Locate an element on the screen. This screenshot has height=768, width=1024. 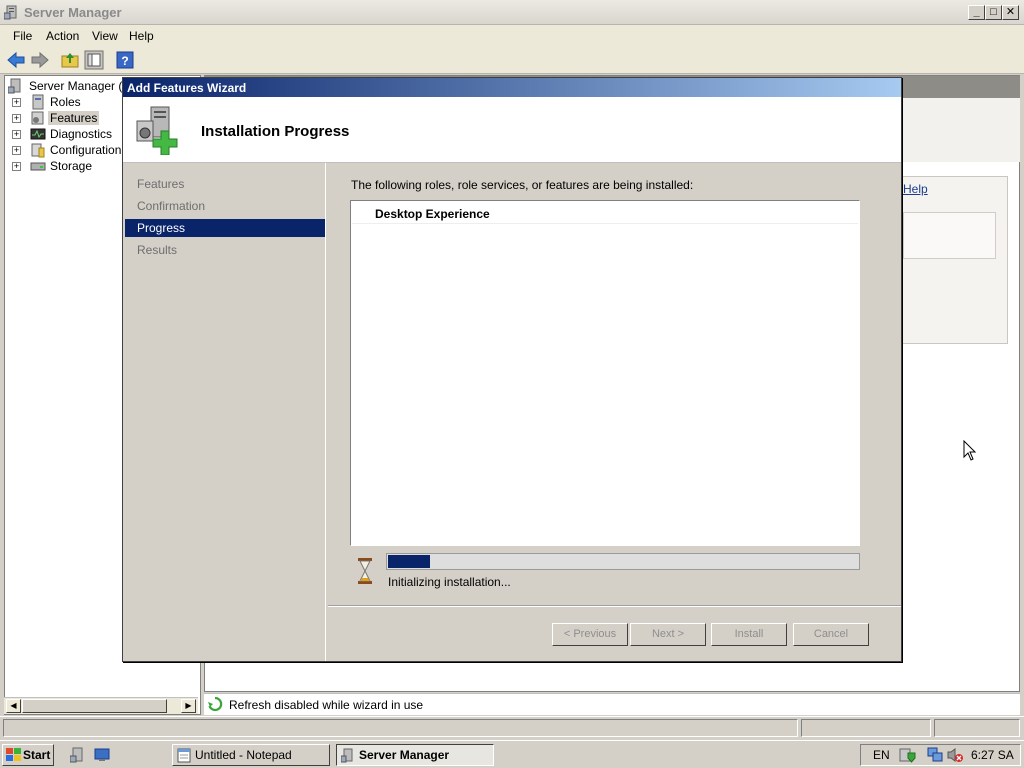
progress-fill is located at coordinates (409, 561).